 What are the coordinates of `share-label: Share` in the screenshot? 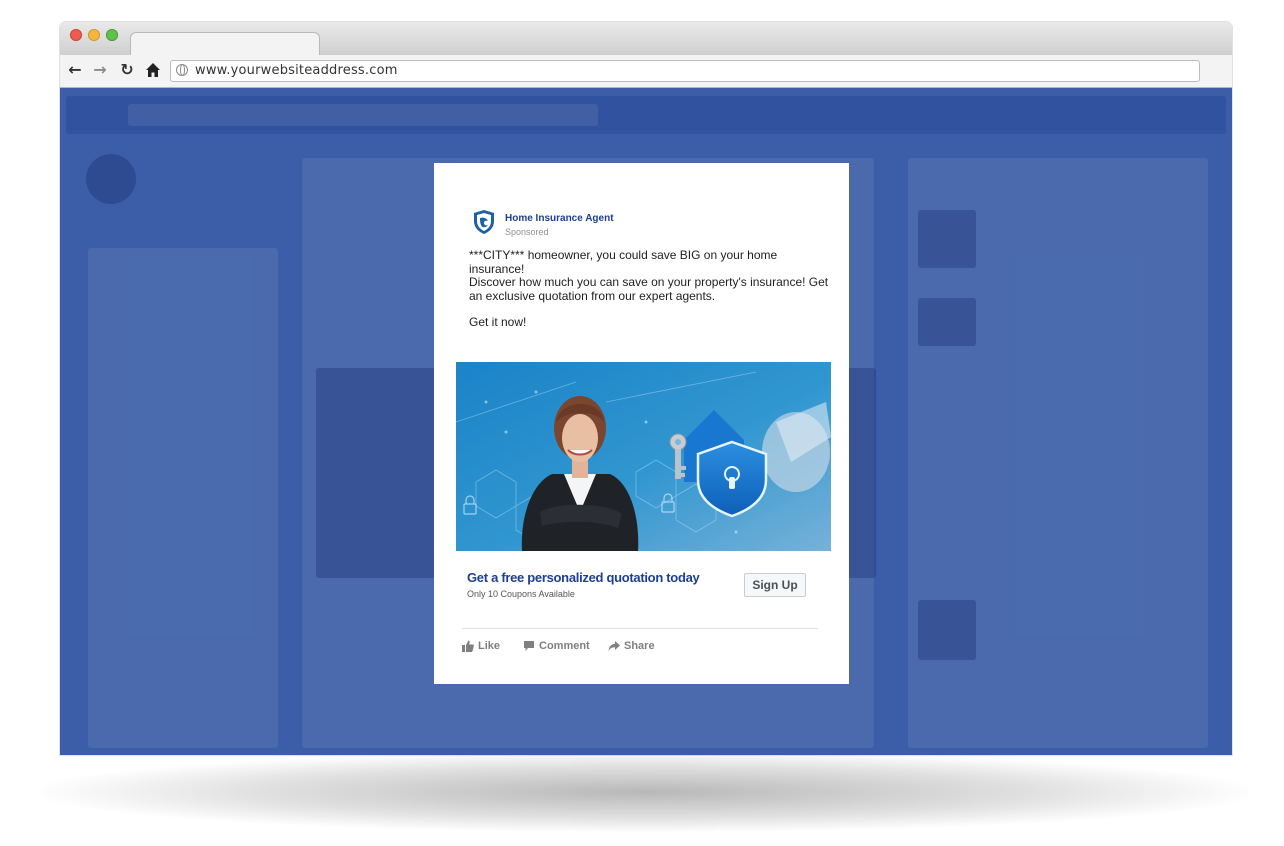 It's located at (639, 646).